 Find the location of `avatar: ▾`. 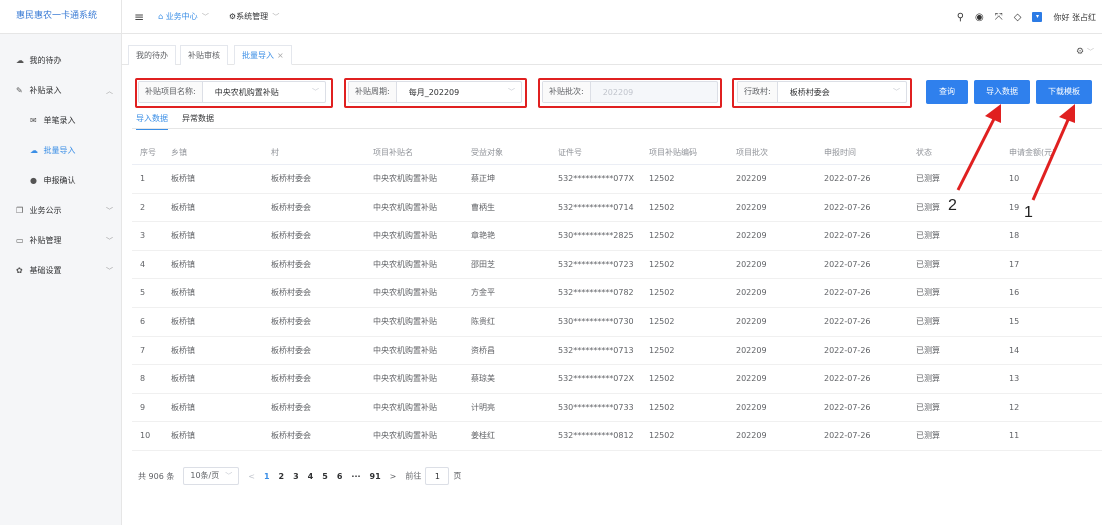

avatar: ▾ is located at coordinates (1037, 17).